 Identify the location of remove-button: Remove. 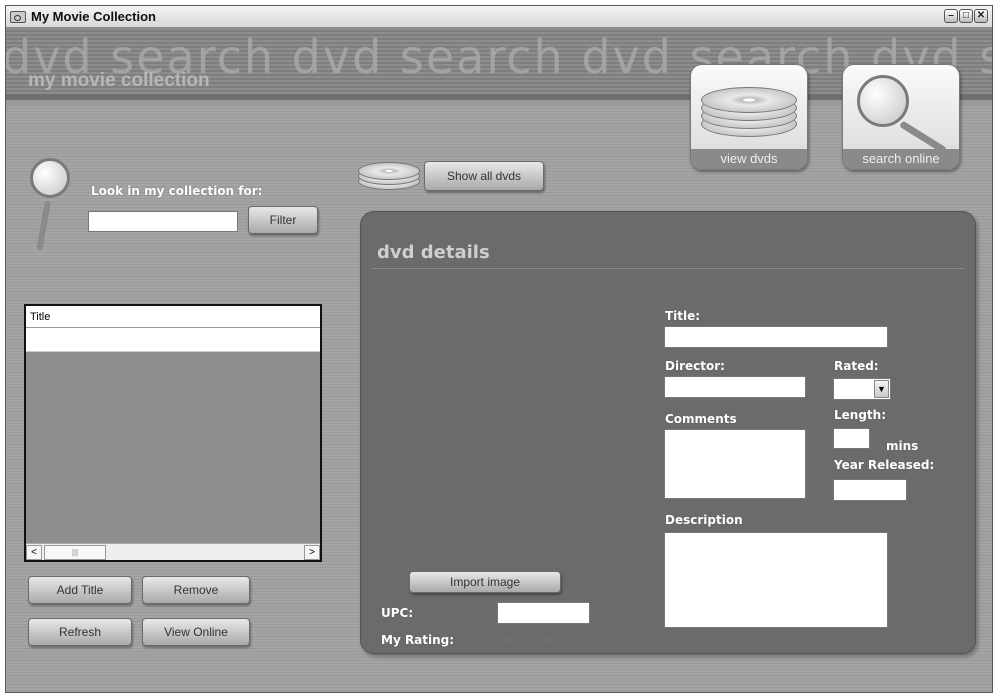
(196, 590).